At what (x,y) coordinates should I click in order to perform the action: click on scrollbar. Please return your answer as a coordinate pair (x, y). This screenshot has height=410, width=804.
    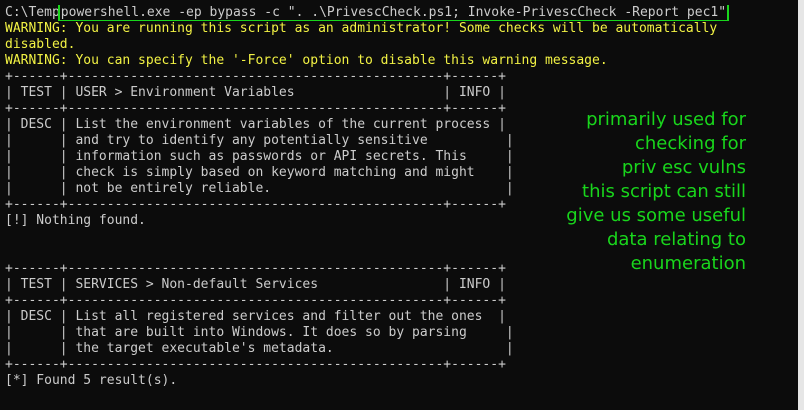
    Looking at the image, I should click on (801, 205).